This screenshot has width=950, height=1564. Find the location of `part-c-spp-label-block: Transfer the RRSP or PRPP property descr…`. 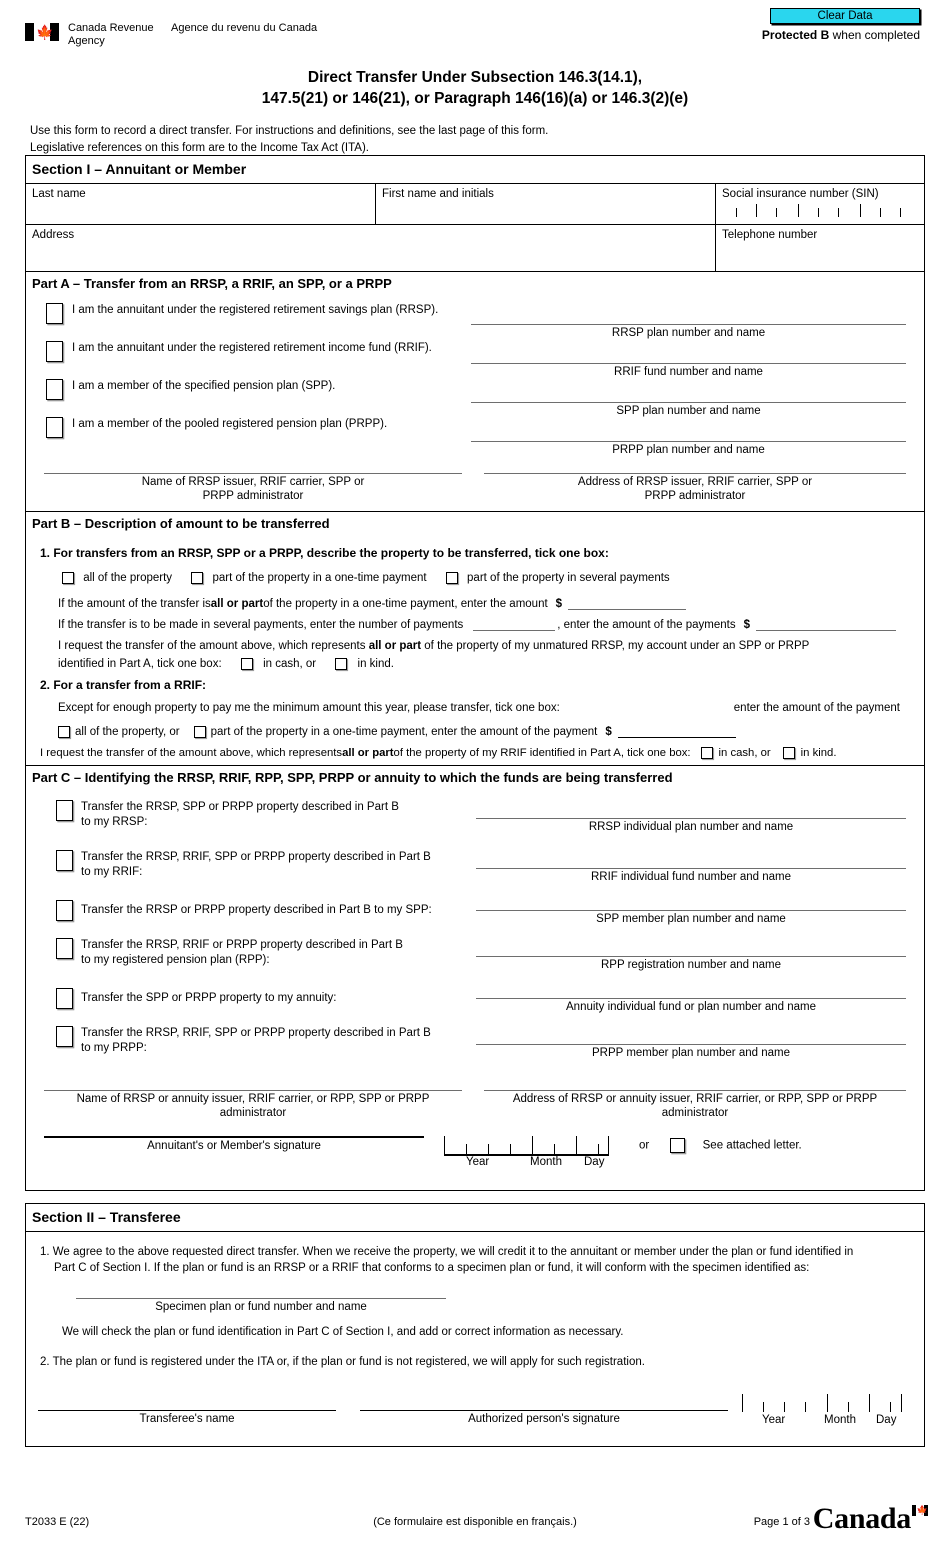

part-c-spp-label-block: Transfer the RRSP or PRPP property descr… is located at coordinates (251, 911).